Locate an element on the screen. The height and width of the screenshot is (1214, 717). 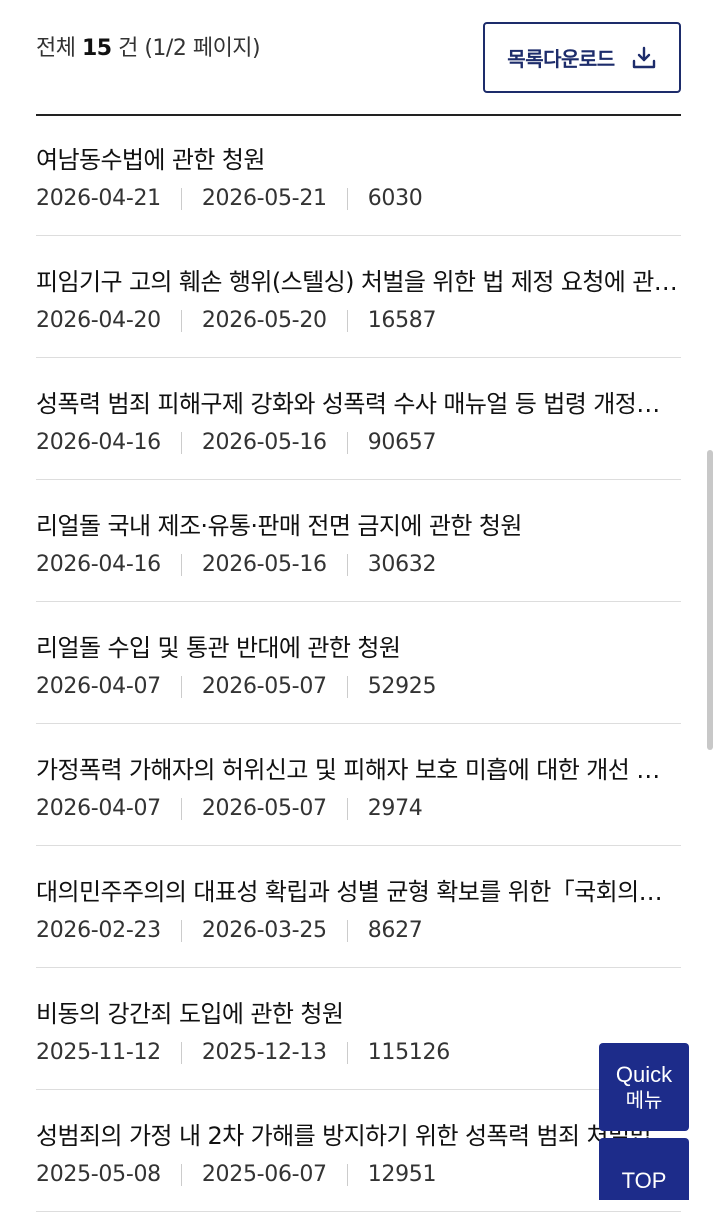
quick-menu-label: Quick is located at coordinates (644, 1074).